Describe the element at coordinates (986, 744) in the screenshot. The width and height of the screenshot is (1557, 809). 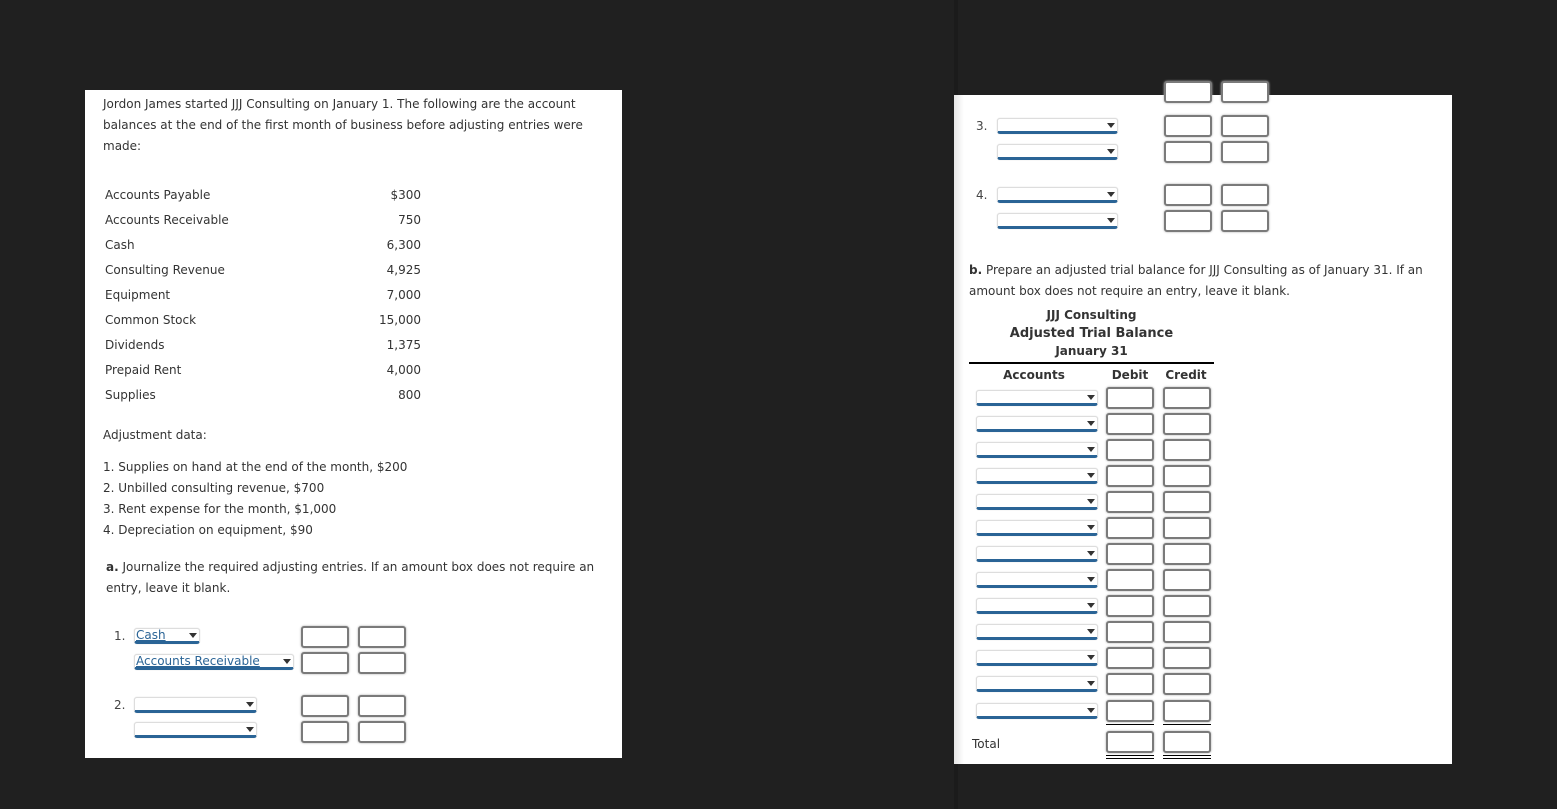
I see `tb-total-label: Total` at that location.